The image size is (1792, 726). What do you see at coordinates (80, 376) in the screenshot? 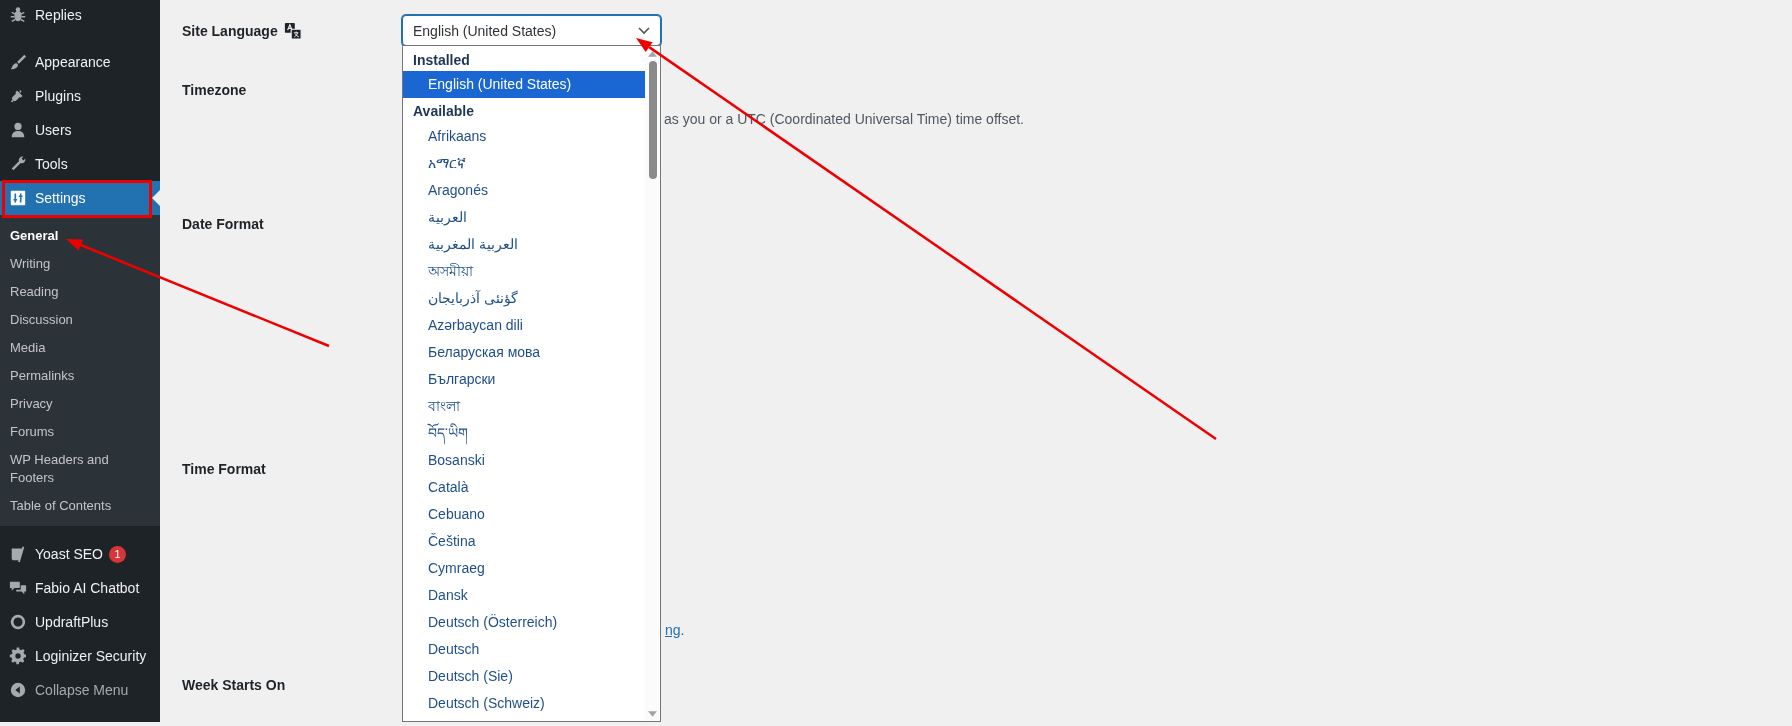
I see `submenu-item: Permalinks` at bounding box center [80, 376].